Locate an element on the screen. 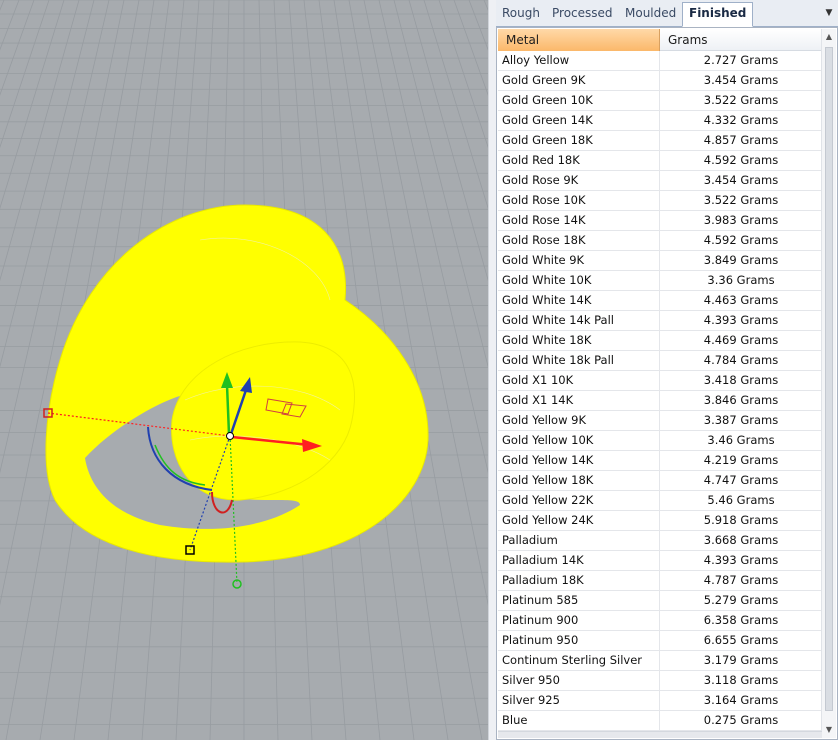 The image size is (838, 740). table-row: Platinum 950 6.655 Grams is located at coordinates (660, 641).